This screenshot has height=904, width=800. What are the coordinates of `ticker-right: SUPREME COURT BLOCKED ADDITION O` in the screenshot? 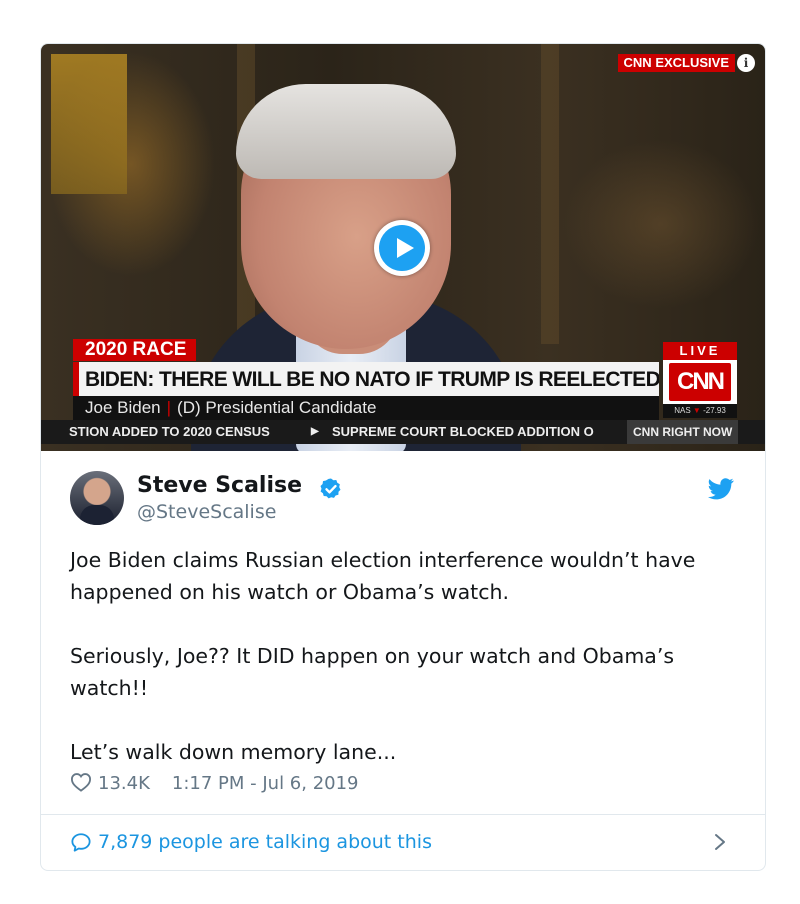 It's located at (463, 431).